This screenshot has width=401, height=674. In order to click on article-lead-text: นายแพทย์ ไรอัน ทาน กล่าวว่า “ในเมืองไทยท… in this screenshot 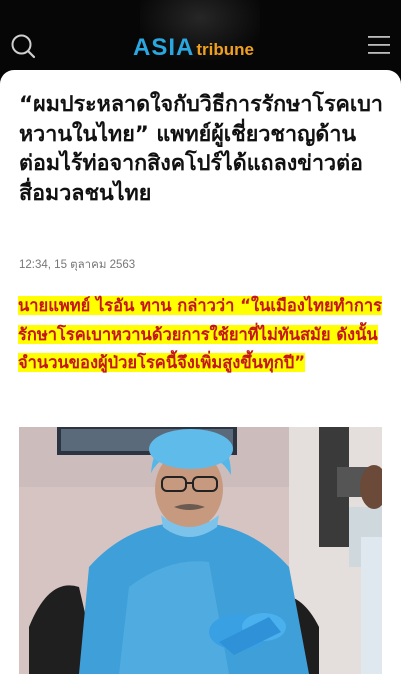, I will do `click(200, 334)`.